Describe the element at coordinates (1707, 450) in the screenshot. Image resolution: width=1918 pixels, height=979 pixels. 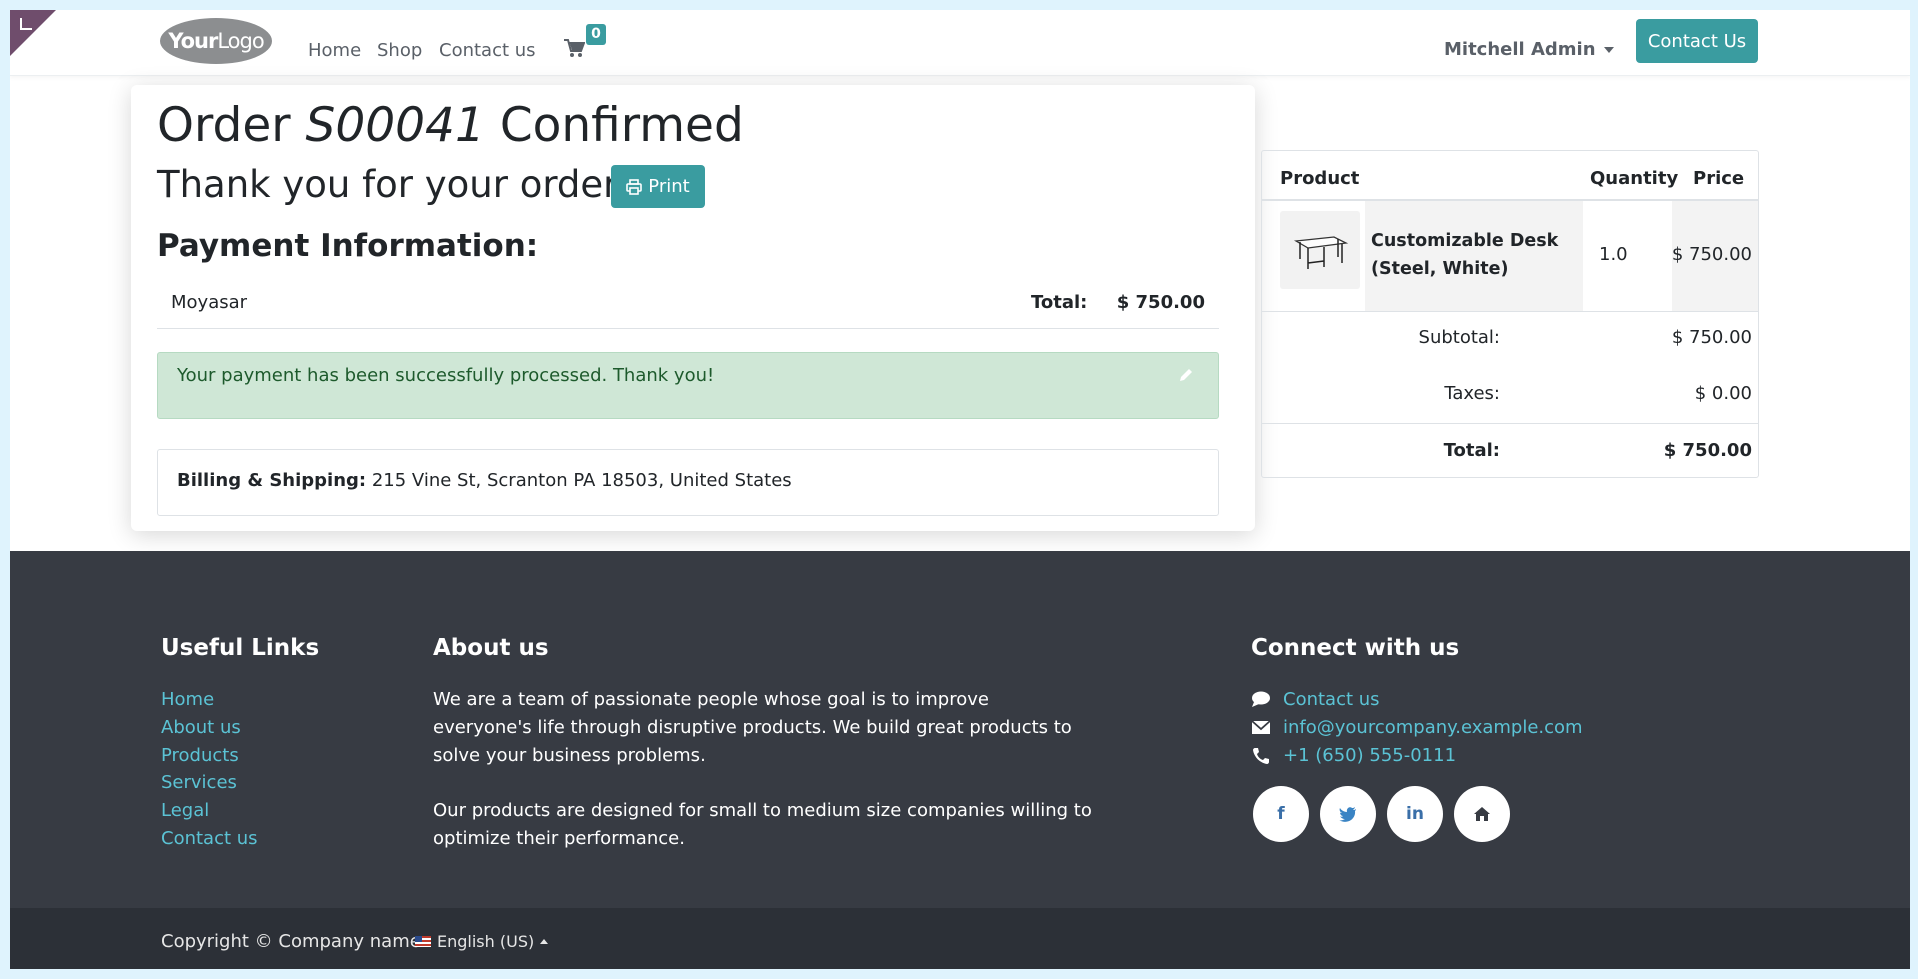
I see `summary-total-value: $ 750.00` at that location.